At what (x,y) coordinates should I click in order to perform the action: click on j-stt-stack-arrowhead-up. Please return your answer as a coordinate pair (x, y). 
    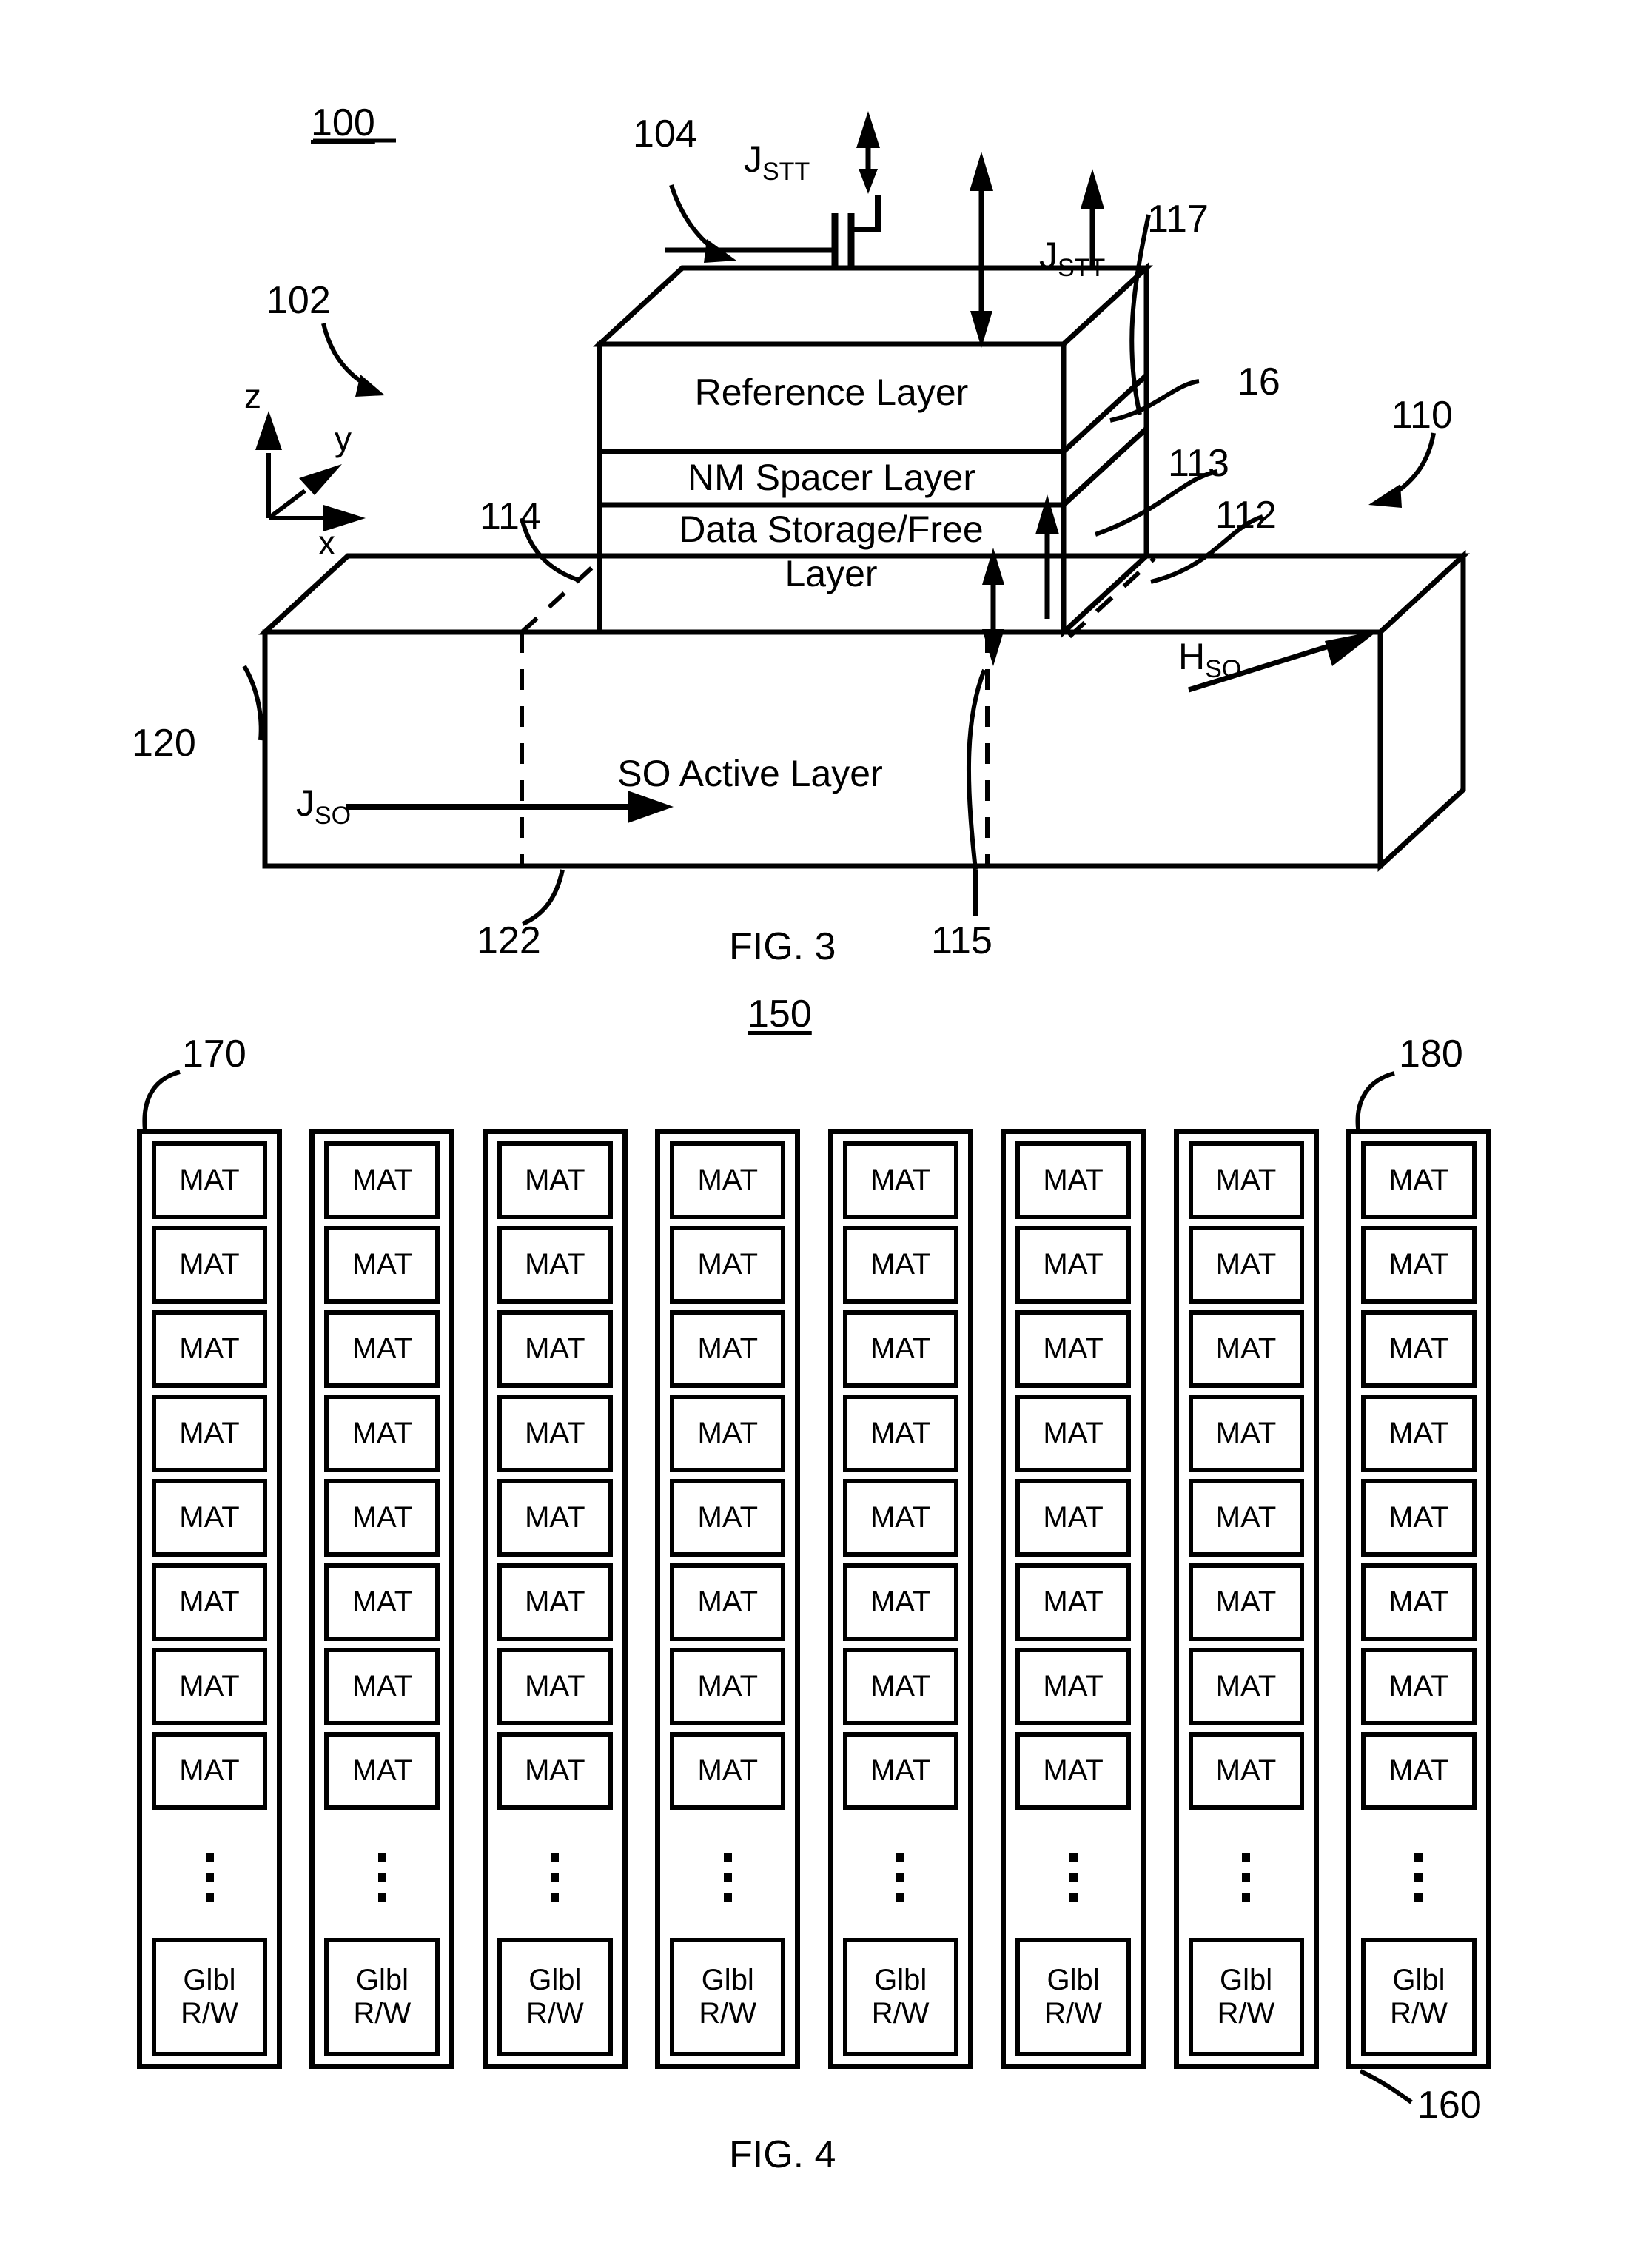
    Looking at the image, I should click on (981, 171).